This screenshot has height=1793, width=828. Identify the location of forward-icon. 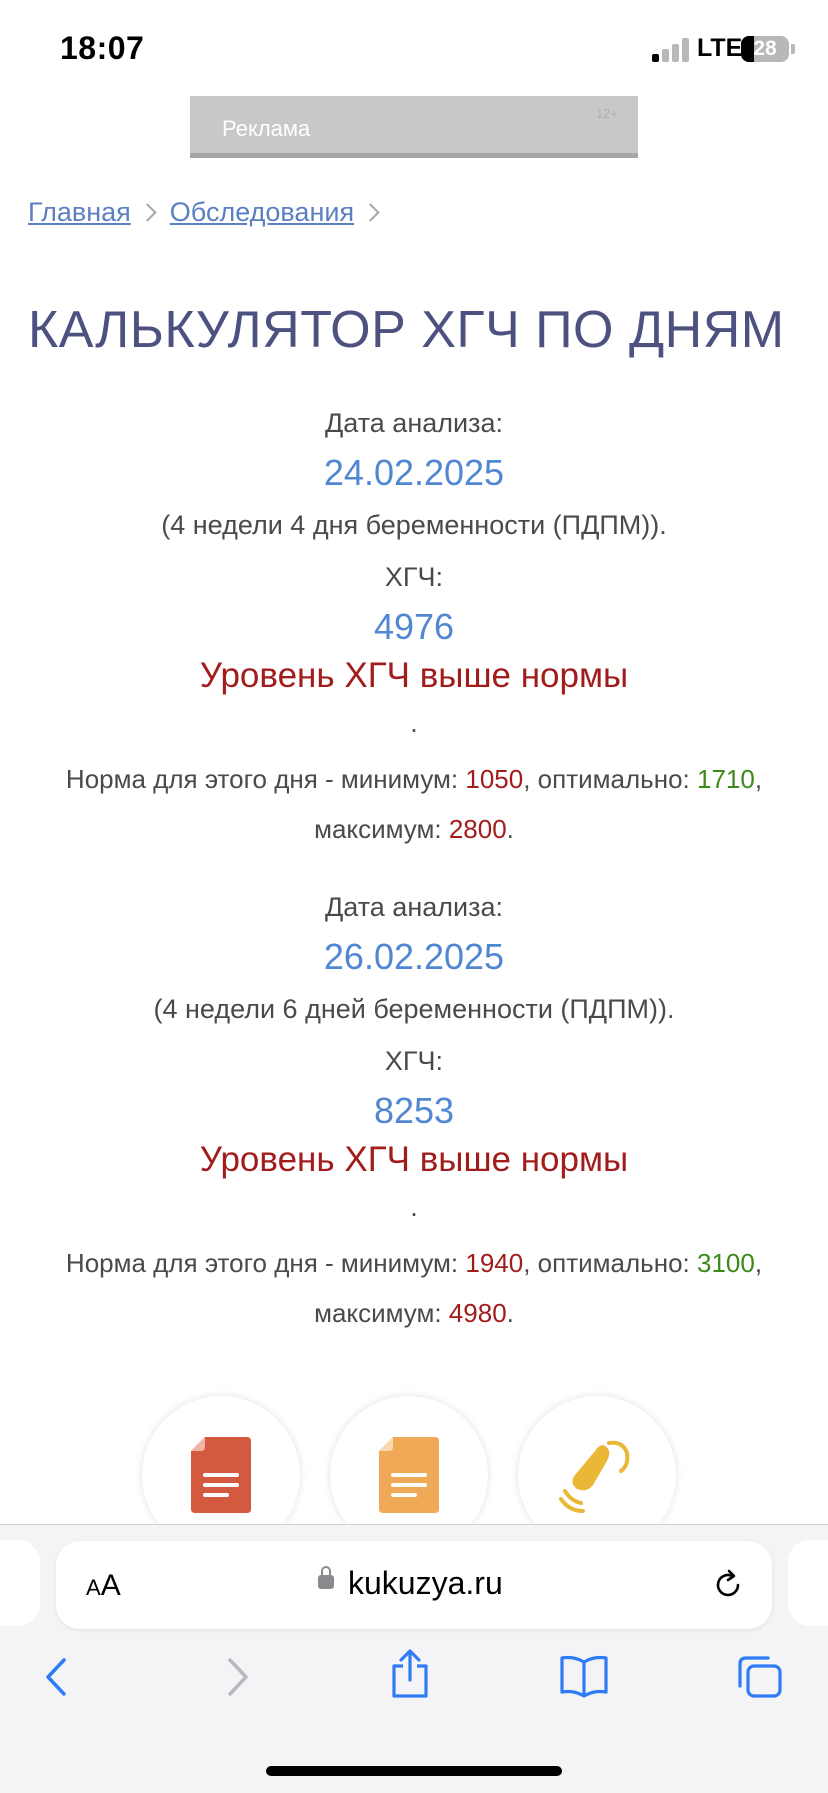
(237, 1677).